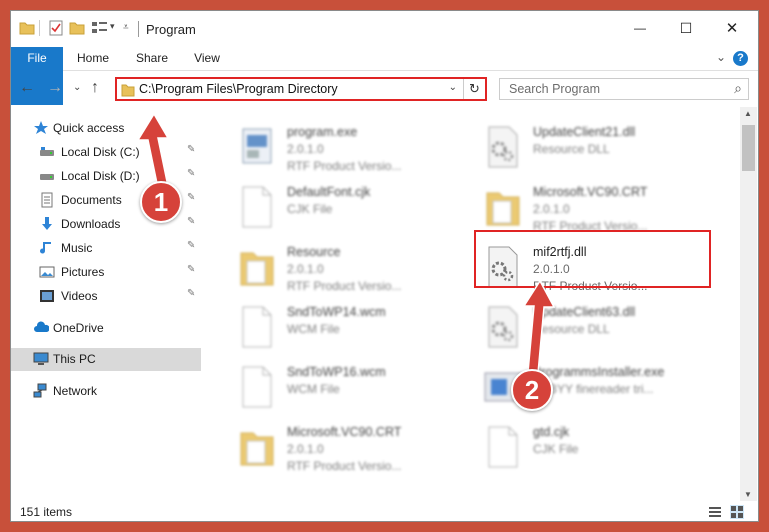  What do you see at coordinates (352, 212) in the screenshot?
I see `file-item: DefaultFont.cjk CJK File` at bounding box center [352, 212].